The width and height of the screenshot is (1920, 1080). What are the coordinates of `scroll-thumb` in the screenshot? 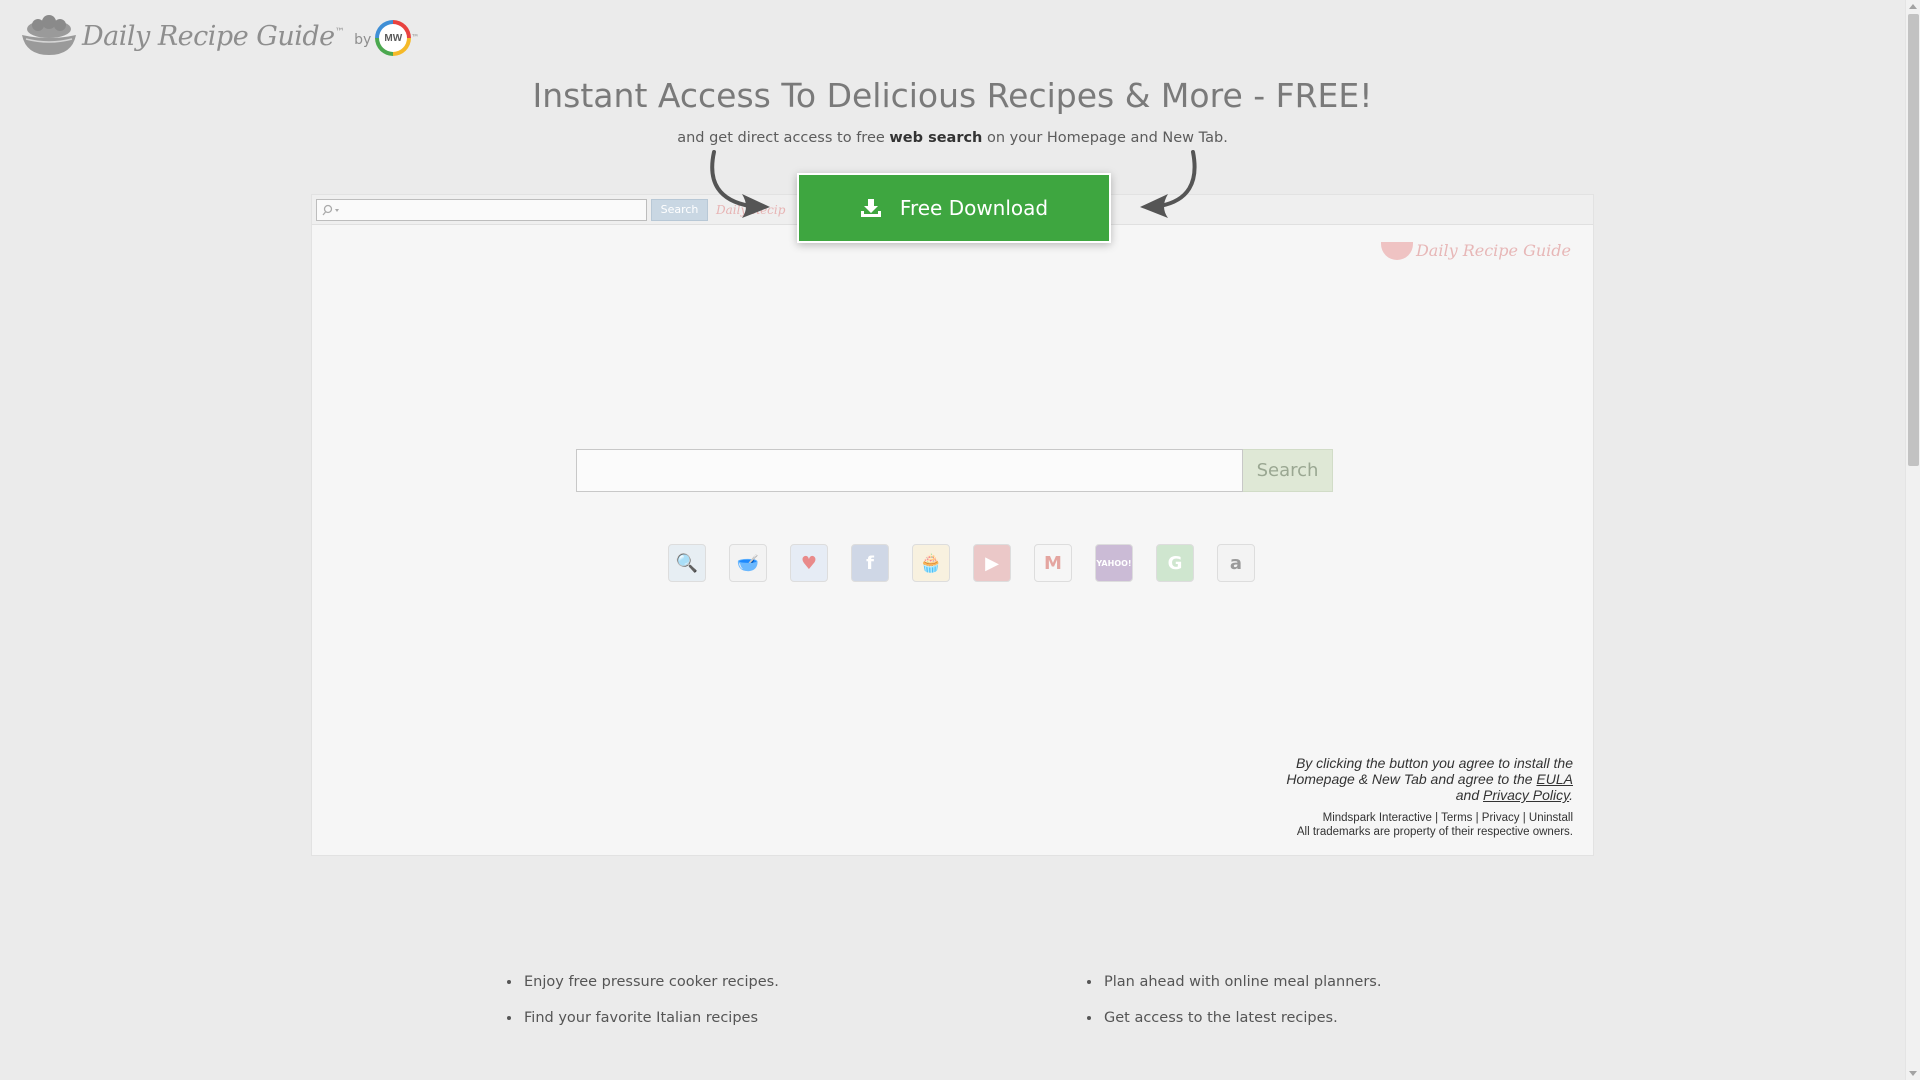 It's located at (1913, 240).